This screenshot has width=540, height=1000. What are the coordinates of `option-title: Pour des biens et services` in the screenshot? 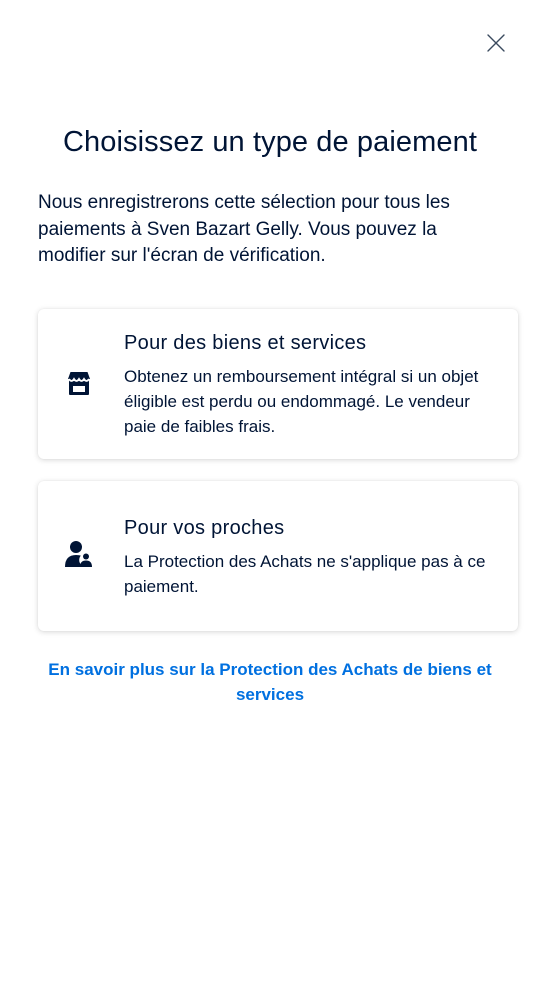 It's located at (245, 343).